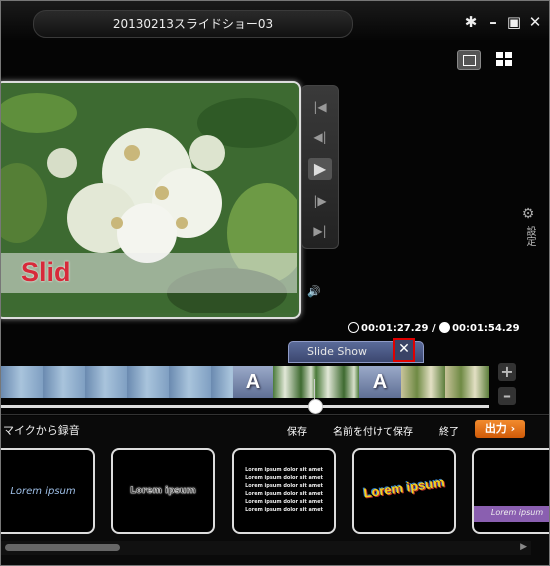  I want to click on play-button: ▶, so click(320, 169).